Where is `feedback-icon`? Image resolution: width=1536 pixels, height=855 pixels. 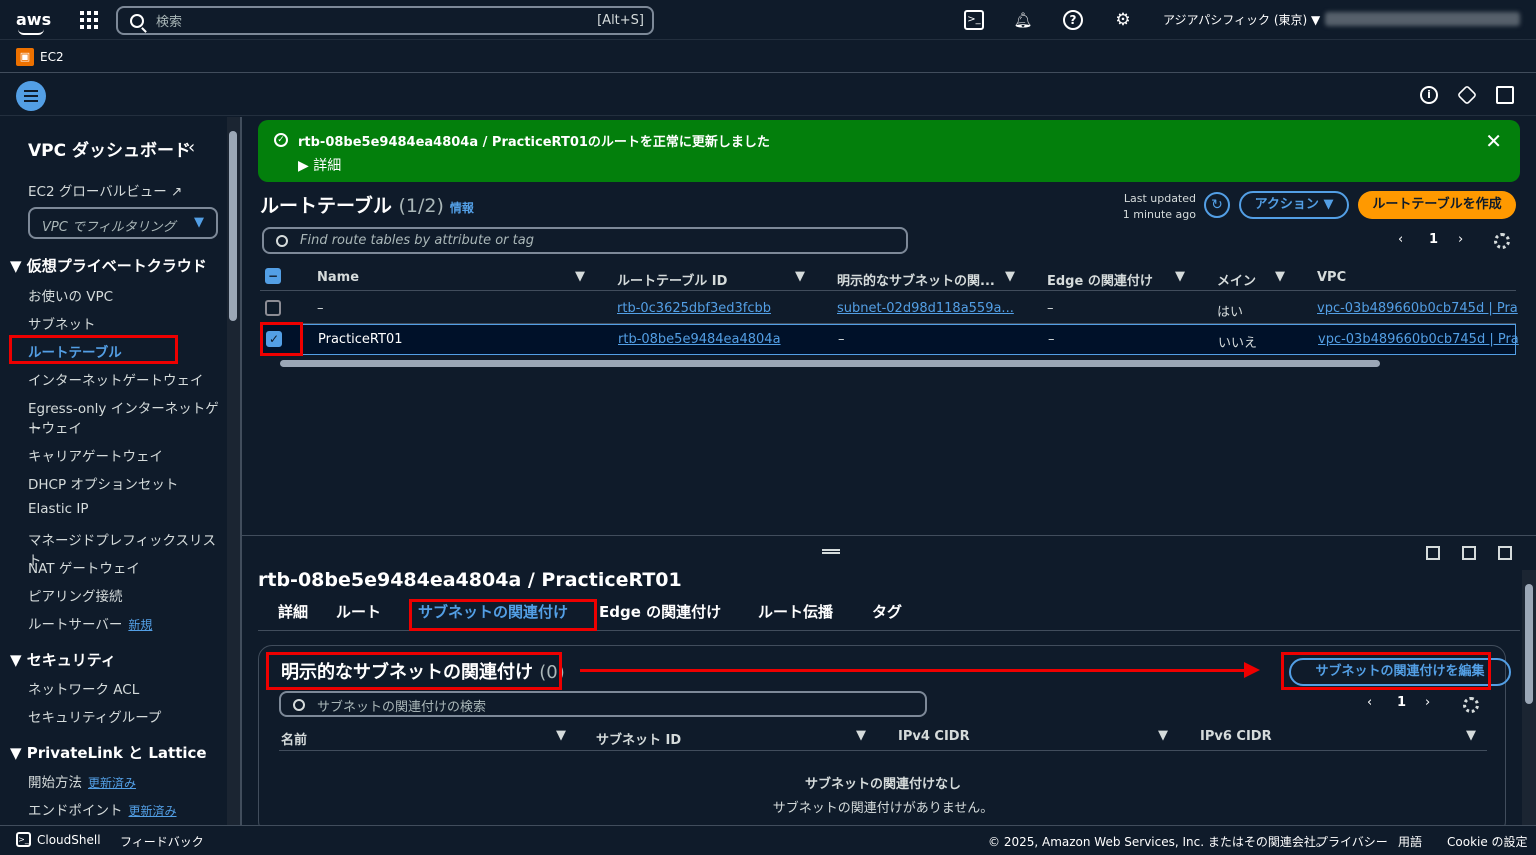 feedback-icon is located at coordinates (1505, 95).